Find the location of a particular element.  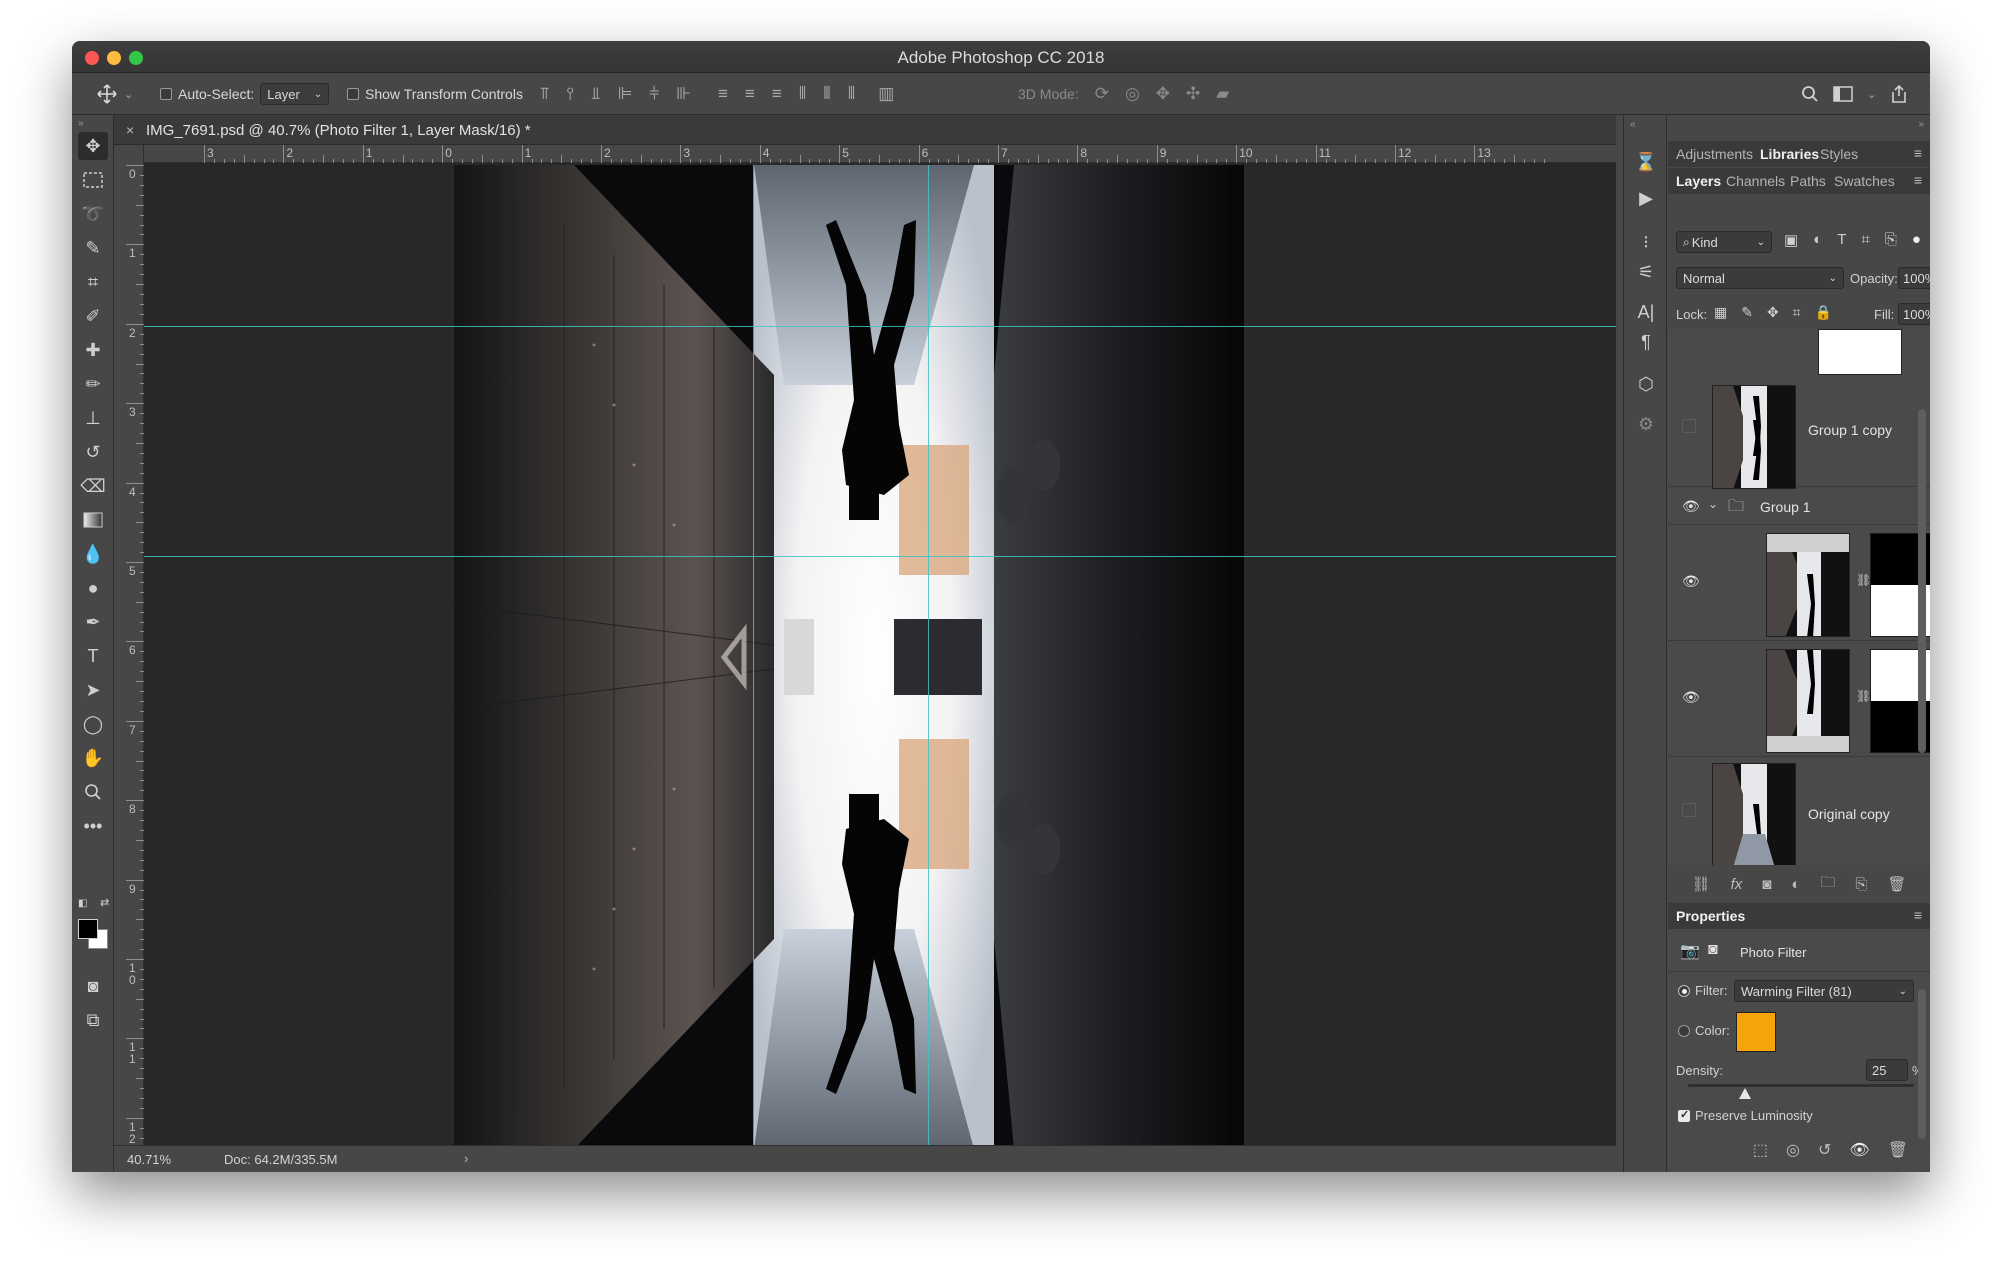

roll-3d-icon: ◎ is located at coordinates (1132, 94).